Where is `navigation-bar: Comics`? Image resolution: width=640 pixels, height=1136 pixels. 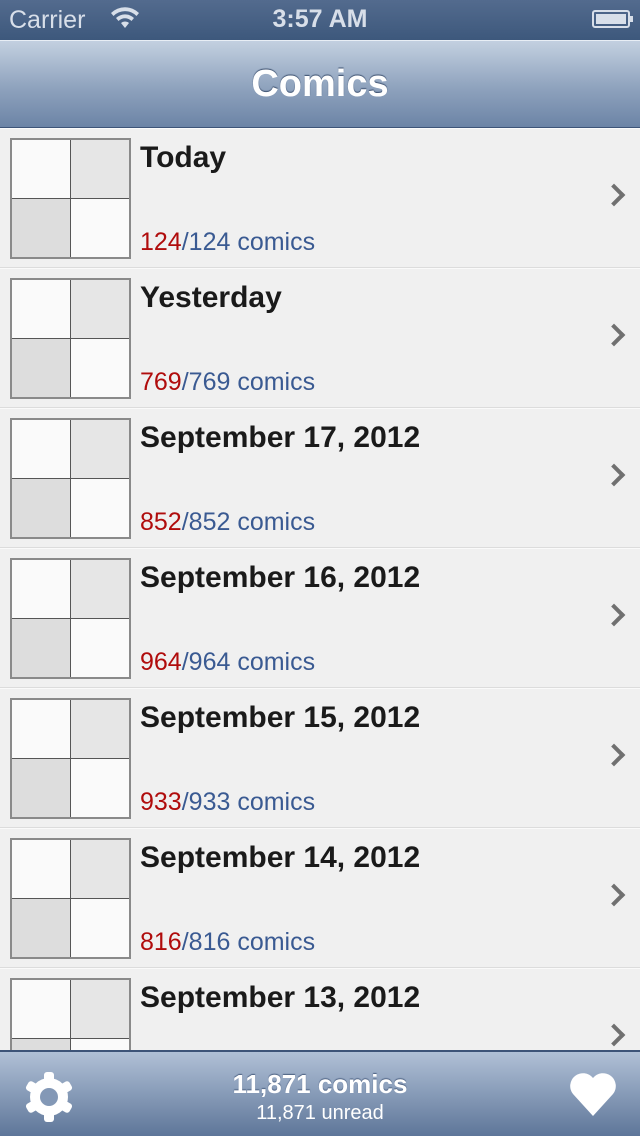 navigation-bar: Comics is located at coordinates (320, 84).